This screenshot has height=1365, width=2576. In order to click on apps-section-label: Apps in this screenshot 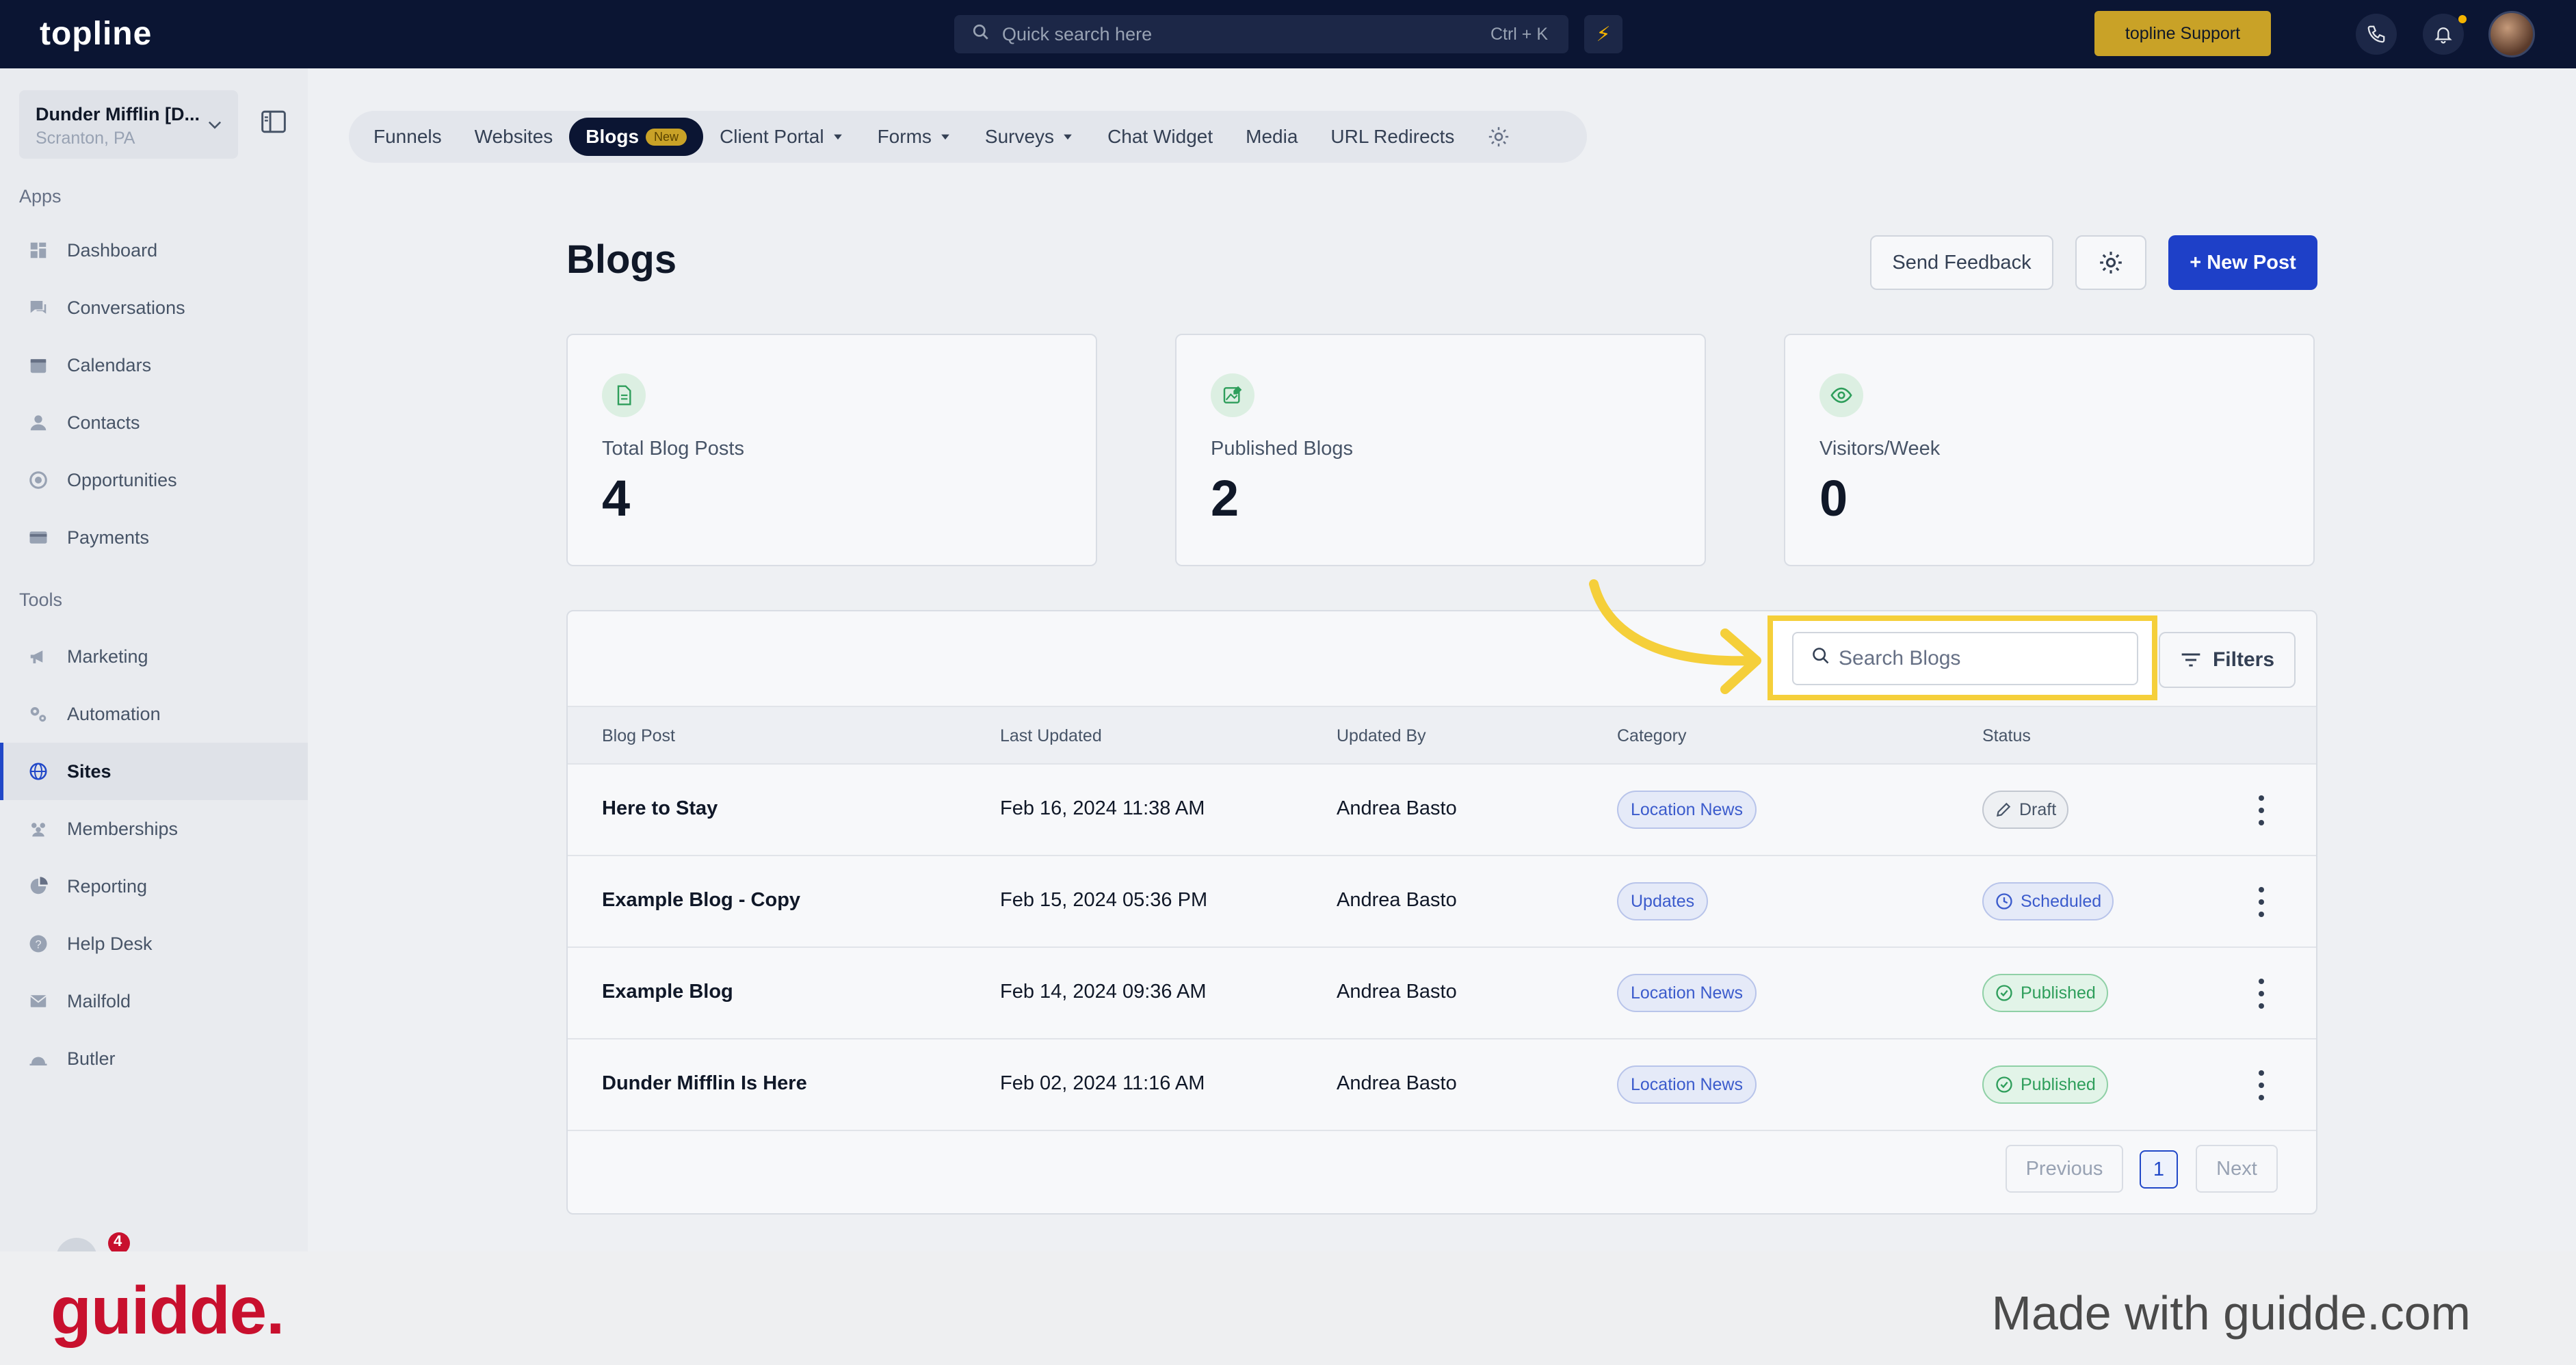, I will do `click(40, 196)`.